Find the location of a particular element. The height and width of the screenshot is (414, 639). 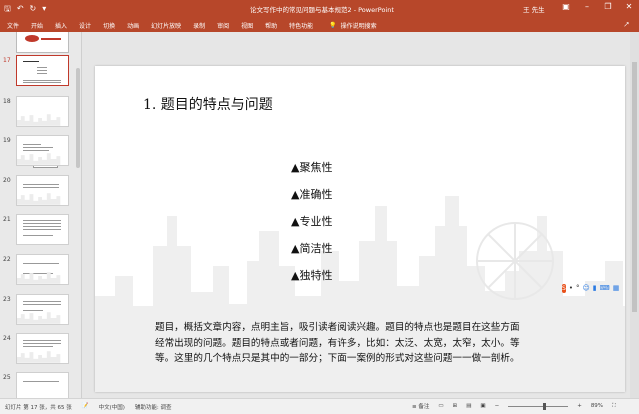

accessibility-status: 辅助功能: 调查 is located at coordinates (153, 407).